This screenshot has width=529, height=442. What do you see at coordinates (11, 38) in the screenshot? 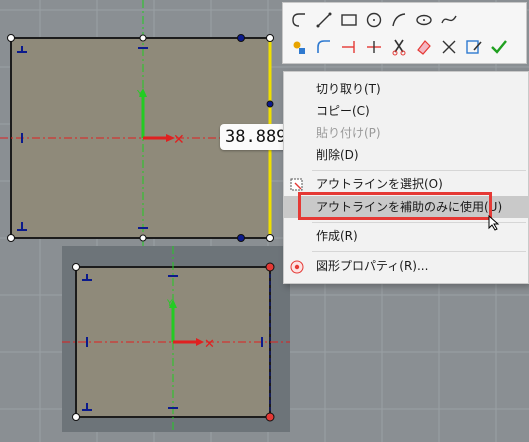
I see `vertex-top-left` at bounding box center [11, 38].